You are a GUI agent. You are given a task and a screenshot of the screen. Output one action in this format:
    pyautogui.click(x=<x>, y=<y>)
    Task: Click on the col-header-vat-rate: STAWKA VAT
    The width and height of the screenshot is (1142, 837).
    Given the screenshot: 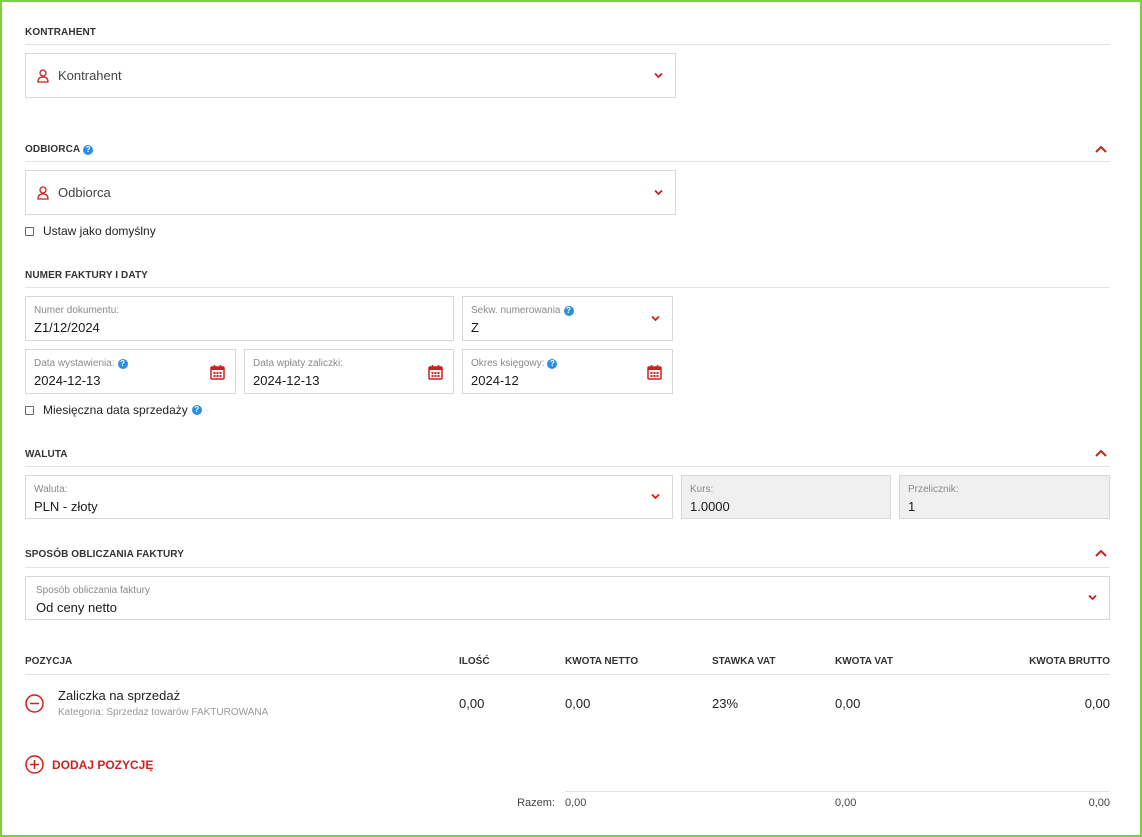 What is the action you would take?
    pyautogui.click(x=744, y=661)
    